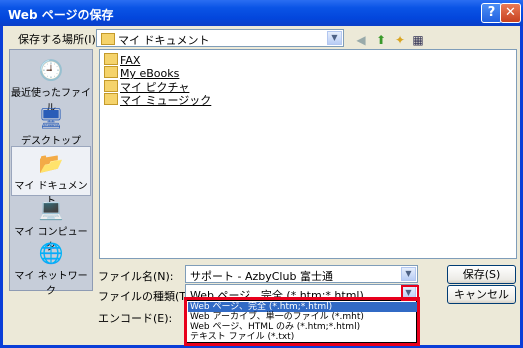 This screenshot has width=523, height=348. Describe the element at coordinates (51, 253) in the screenshot. I see `my-network-icon: 🌐` at that location.